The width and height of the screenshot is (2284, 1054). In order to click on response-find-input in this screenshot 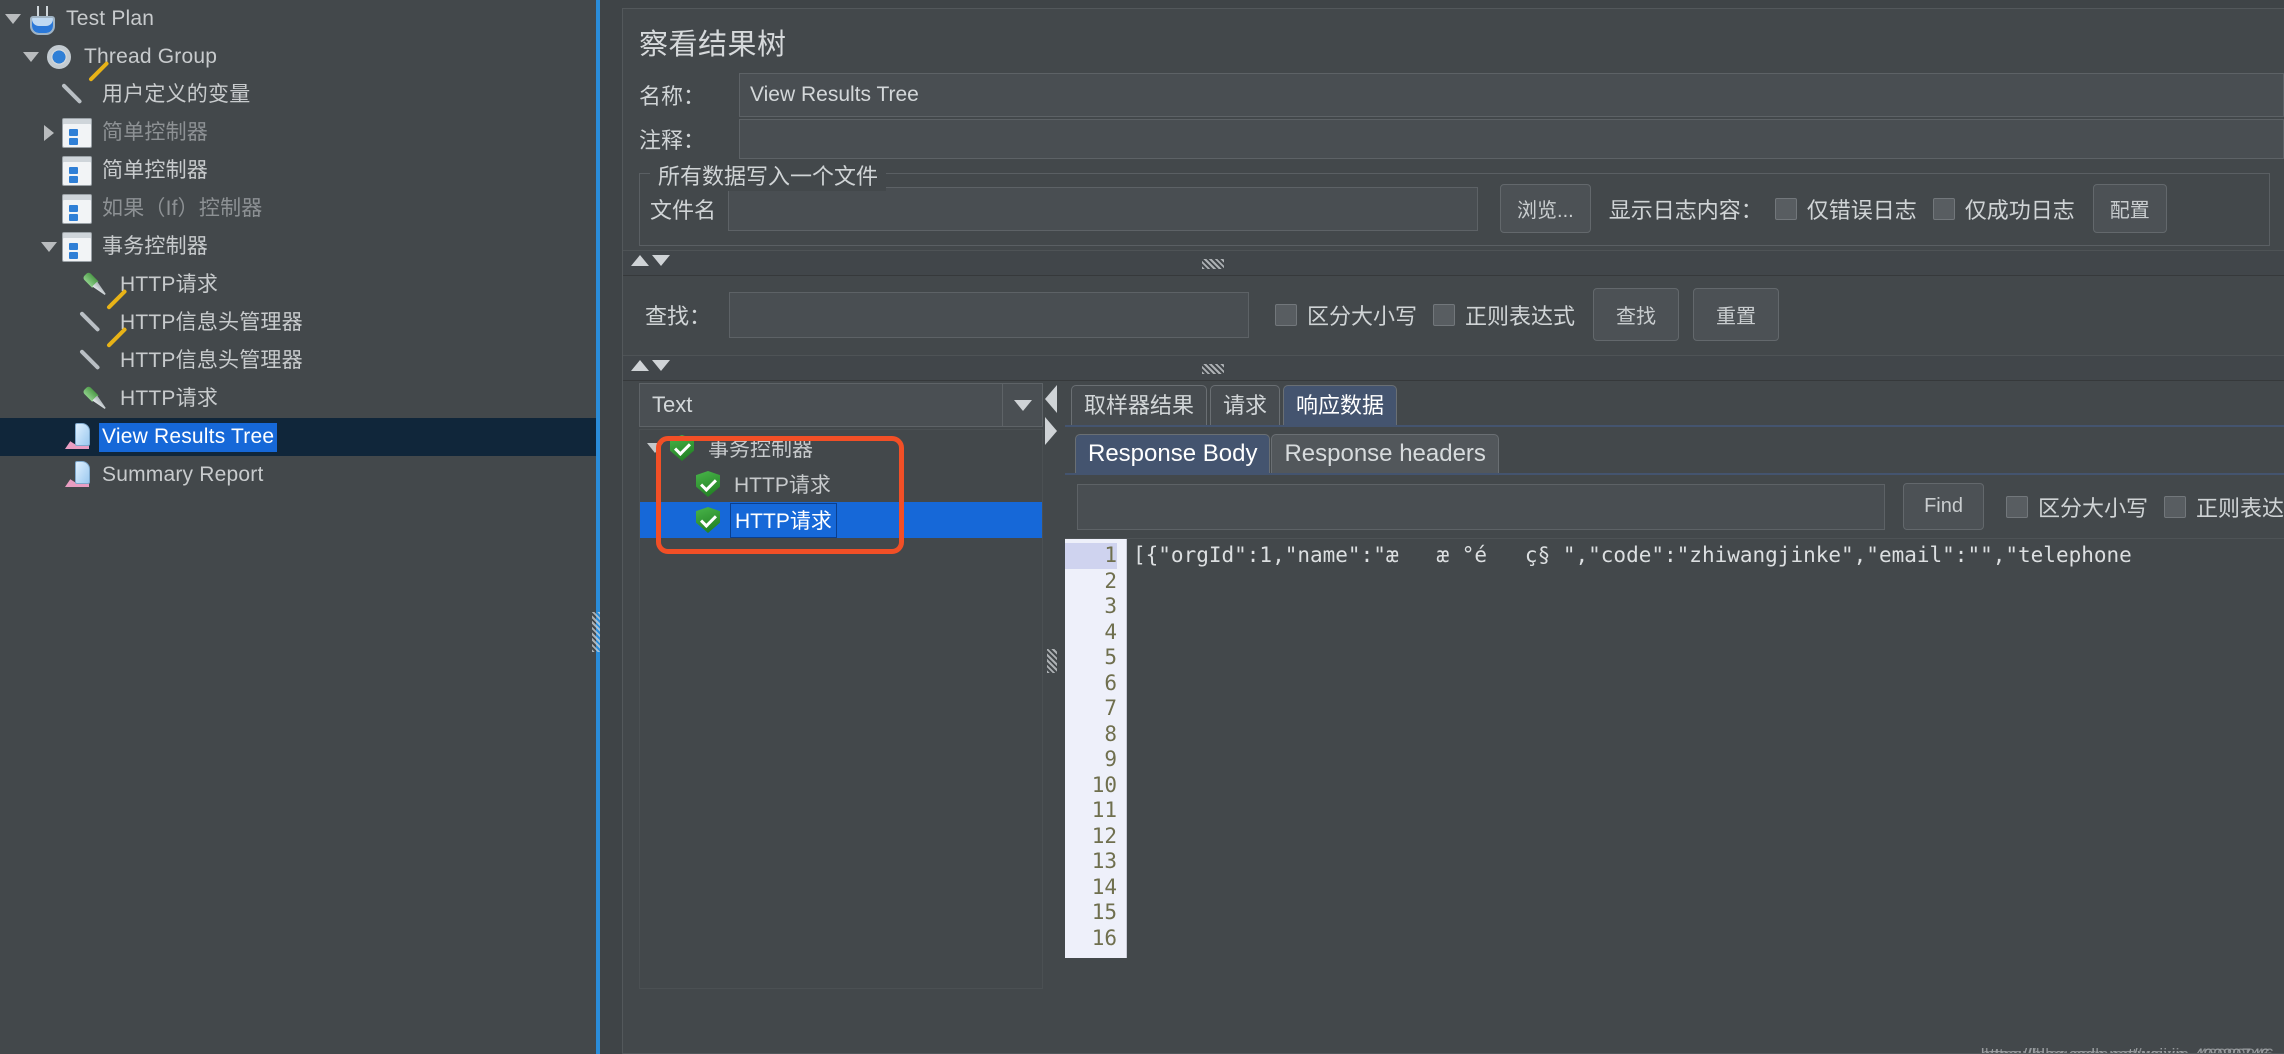, I will do `click(1481, 506)`.